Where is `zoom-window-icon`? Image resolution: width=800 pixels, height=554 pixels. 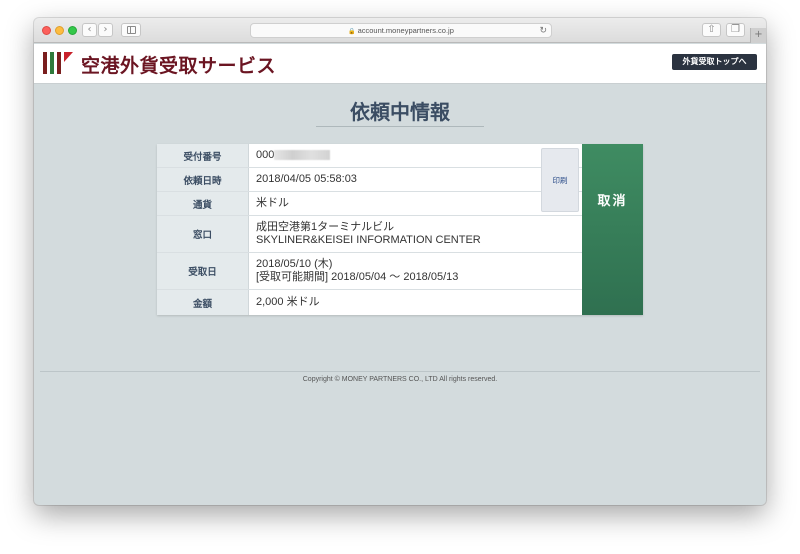 zoom-window-icon is located at coordinates (72, 30).